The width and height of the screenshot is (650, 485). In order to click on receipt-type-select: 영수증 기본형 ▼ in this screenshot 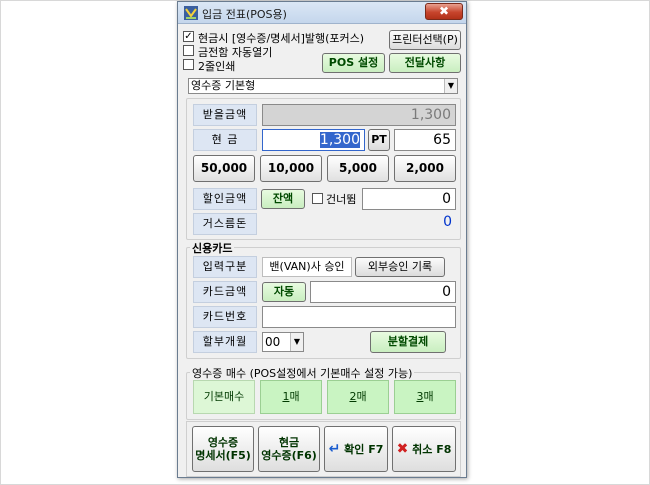, I will do `click(323, 86)`.